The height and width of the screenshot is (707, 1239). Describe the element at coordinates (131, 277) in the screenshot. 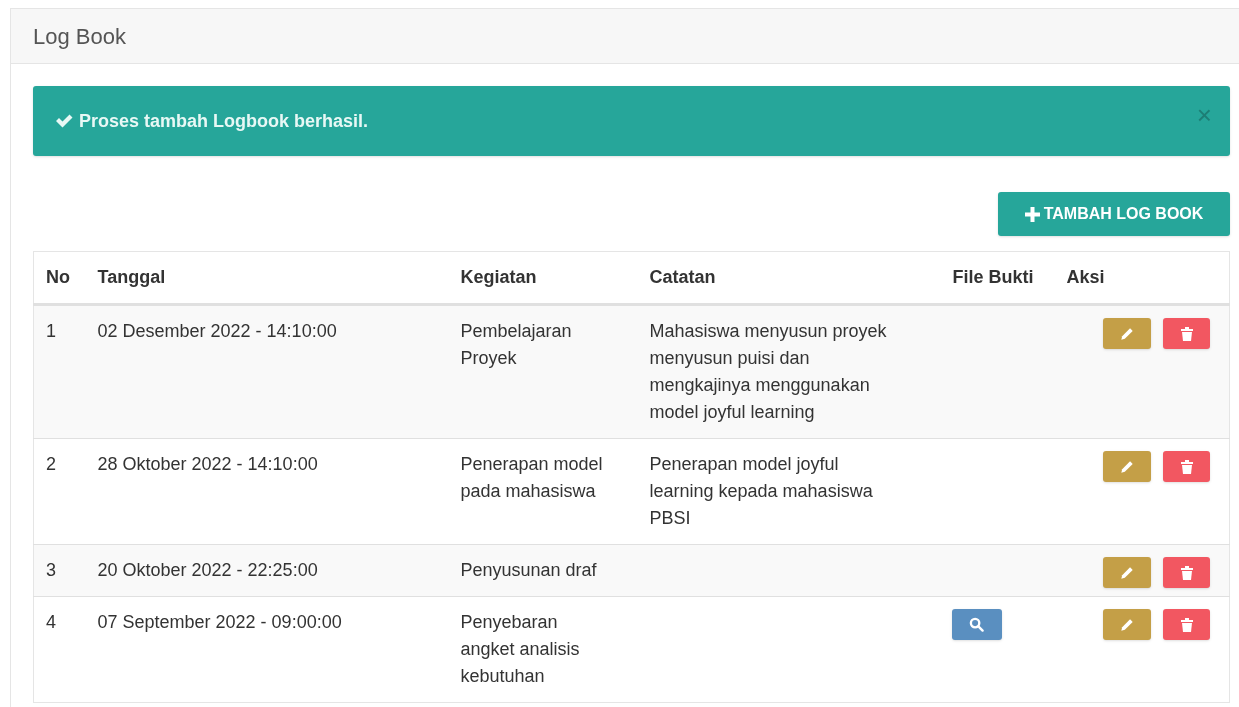

I see `column-header: Tanggal` at that location.